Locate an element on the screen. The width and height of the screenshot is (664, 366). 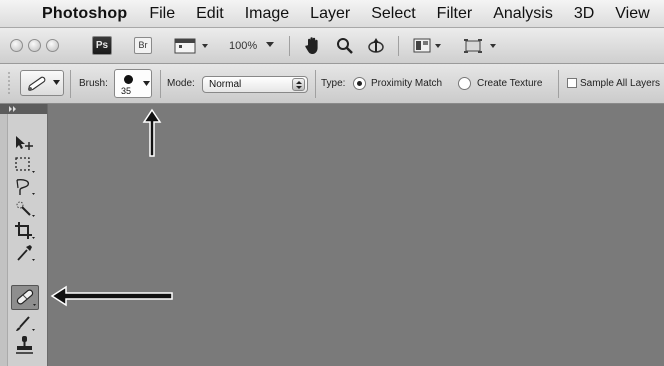
quick-selection-tool is located at coordinates (25, 209).